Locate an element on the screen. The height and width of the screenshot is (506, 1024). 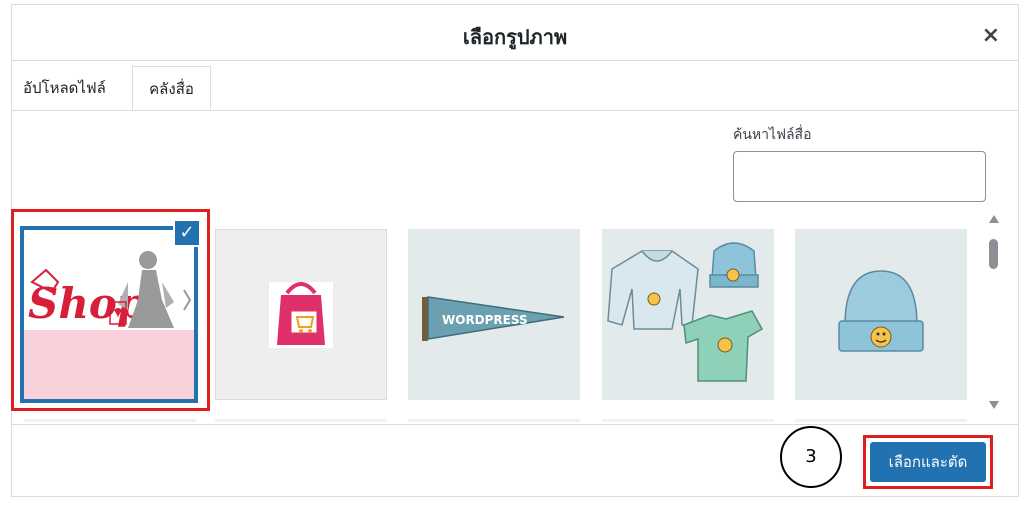
media-item-shop-bag-logo is located at coordinates (301, 314).